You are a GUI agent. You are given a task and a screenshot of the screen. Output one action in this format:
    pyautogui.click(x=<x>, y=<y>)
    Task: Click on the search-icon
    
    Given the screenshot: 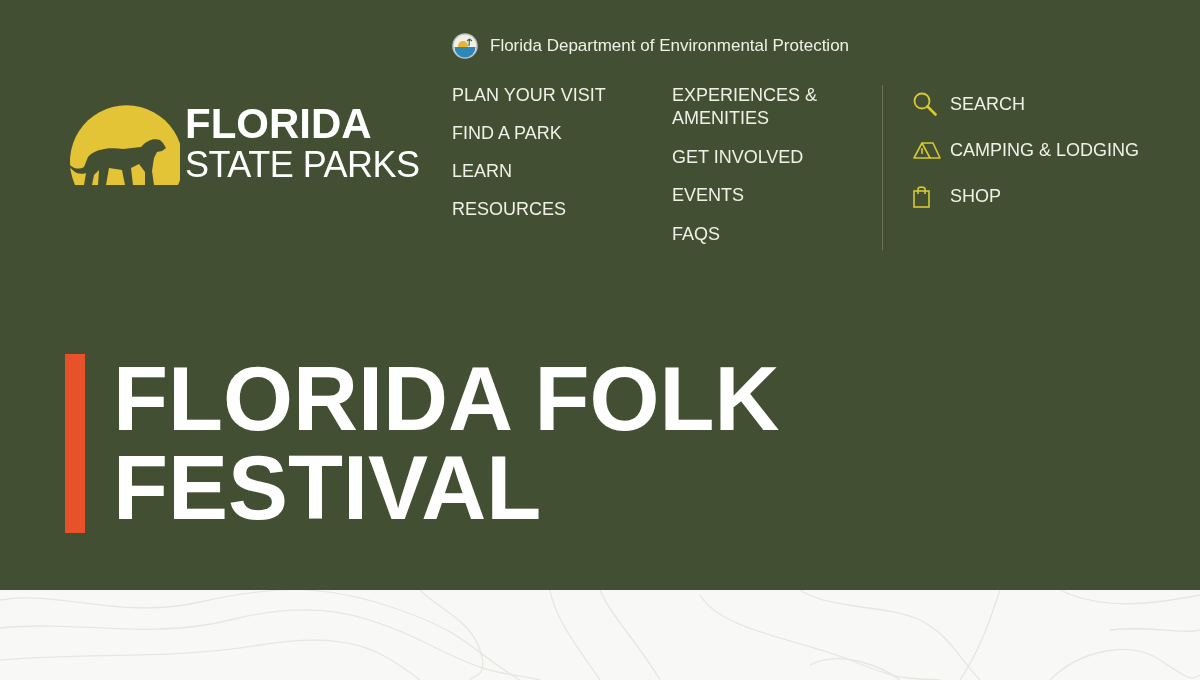 What is the action you would take?
    pyautogui.click(x=925, y=104)
    